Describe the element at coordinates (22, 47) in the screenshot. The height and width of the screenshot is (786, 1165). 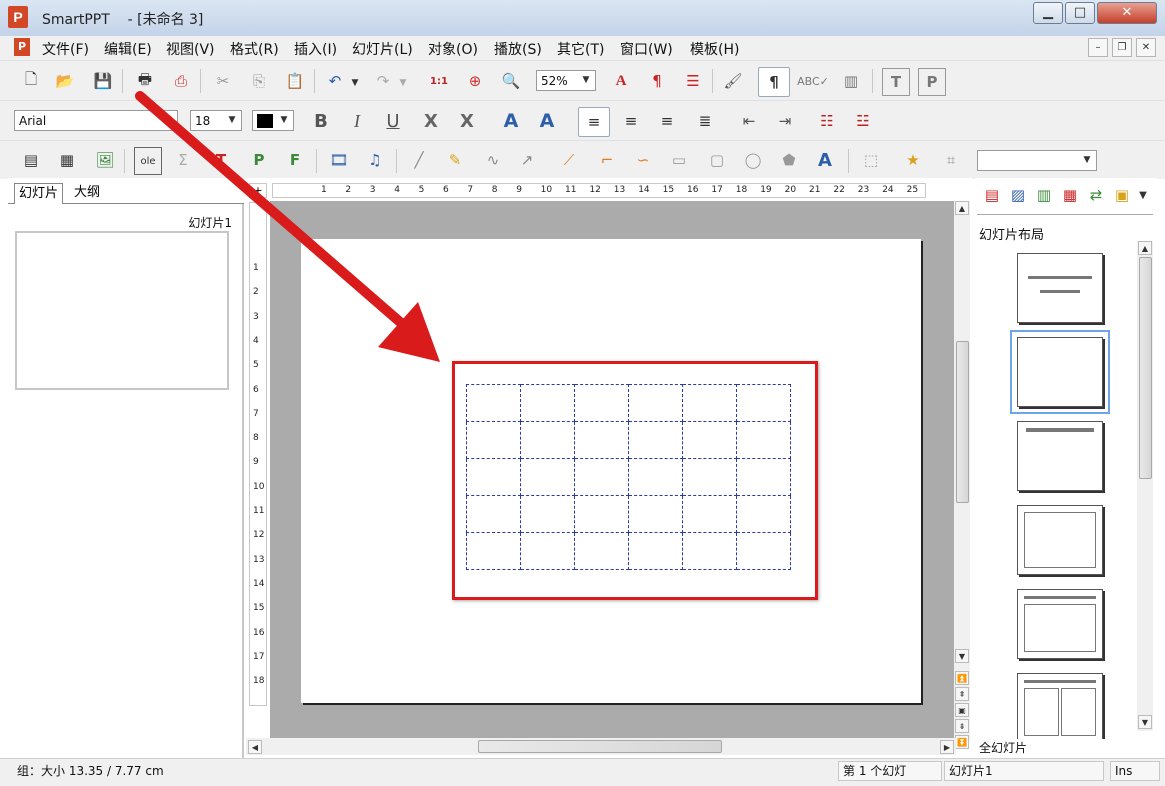
I see `document-icon: P` at that location.